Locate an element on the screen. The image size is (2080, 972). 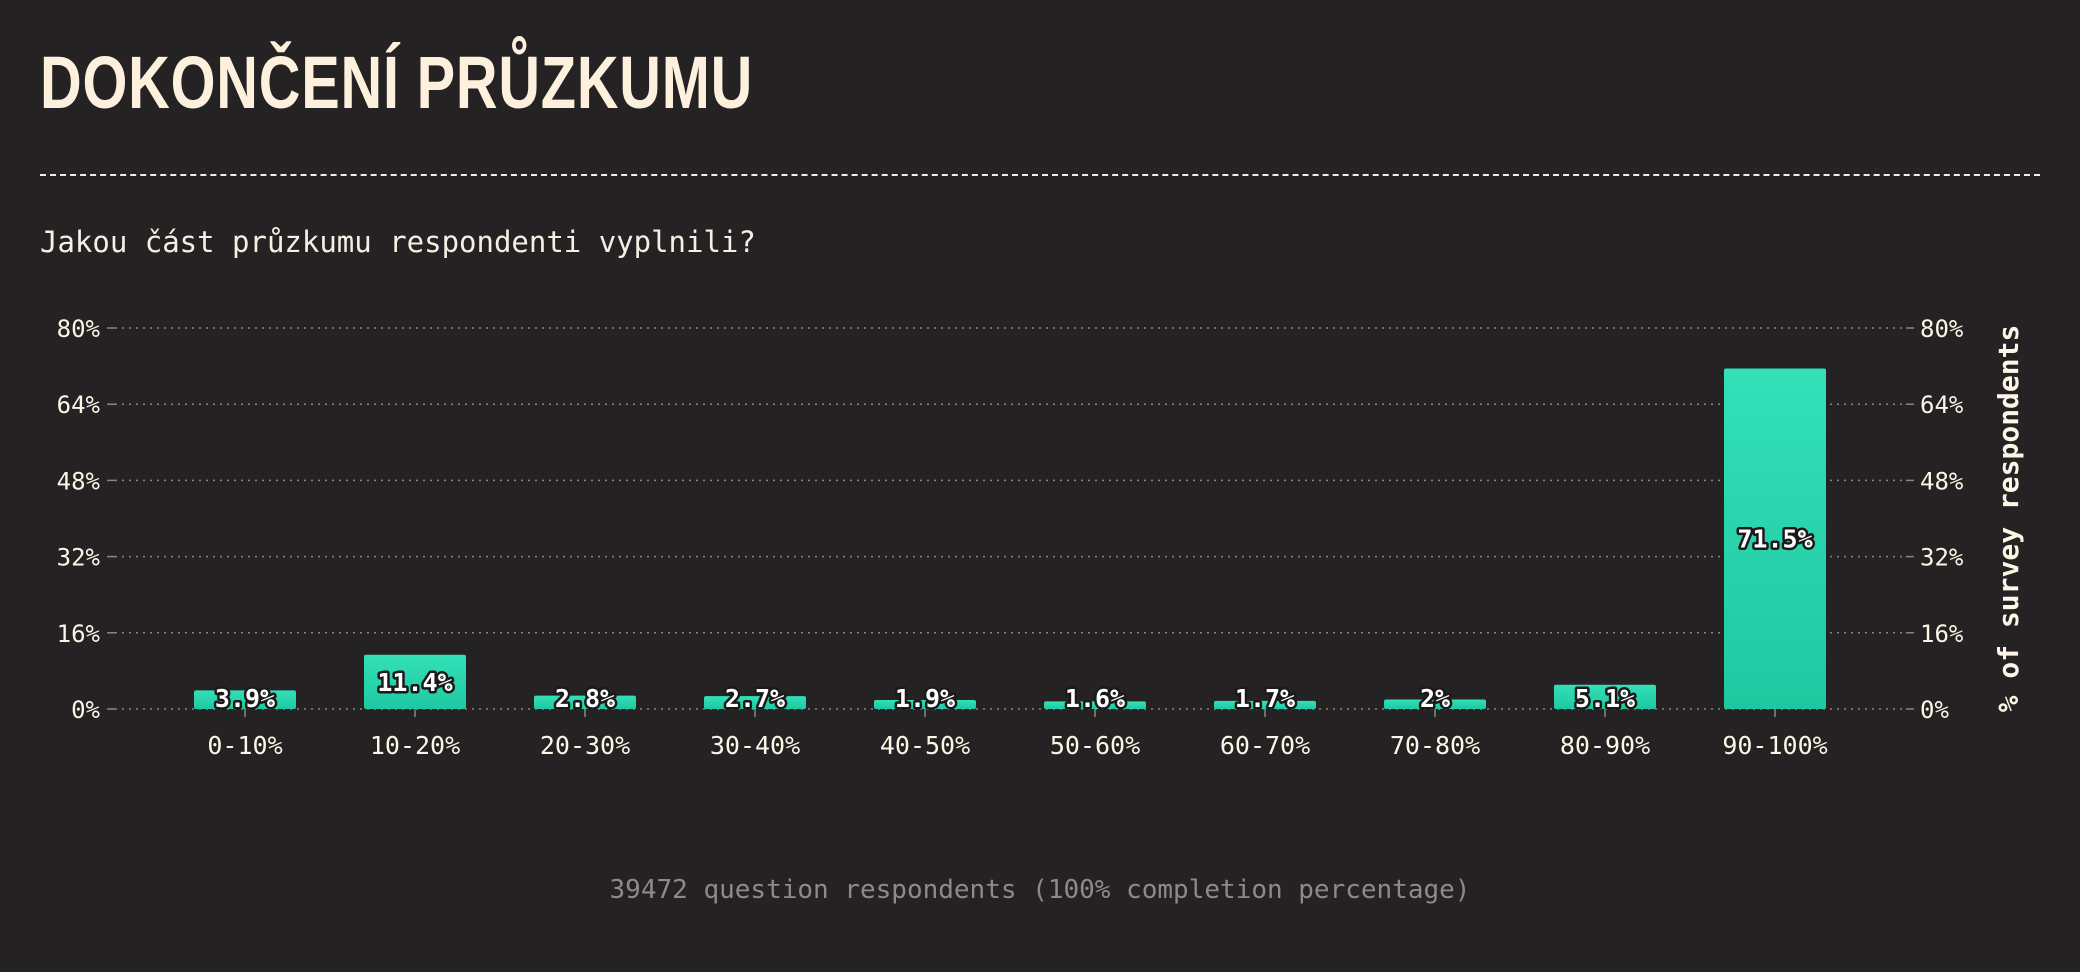
data-label: 2% is located at coordinates (1435, 698).